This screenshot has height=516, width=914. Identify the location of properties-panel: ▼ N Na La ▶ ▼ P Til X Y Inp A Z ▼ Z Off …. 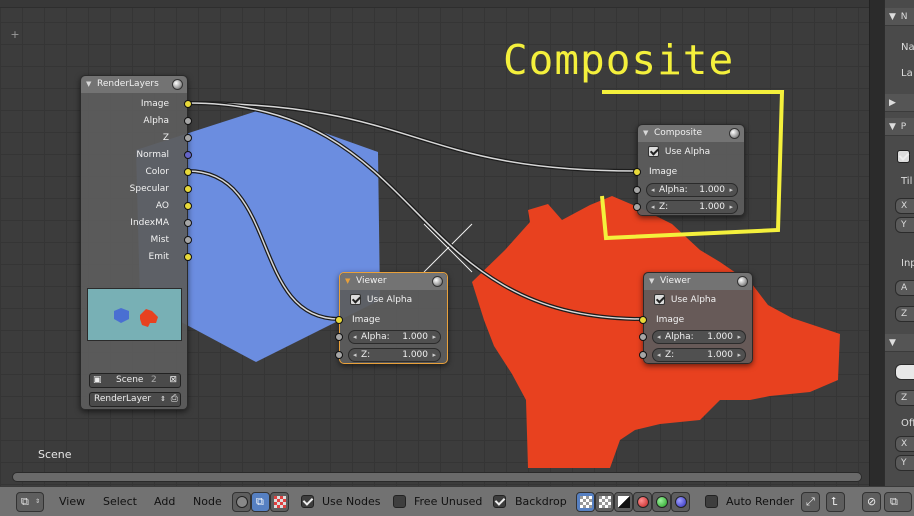
(899, 243).